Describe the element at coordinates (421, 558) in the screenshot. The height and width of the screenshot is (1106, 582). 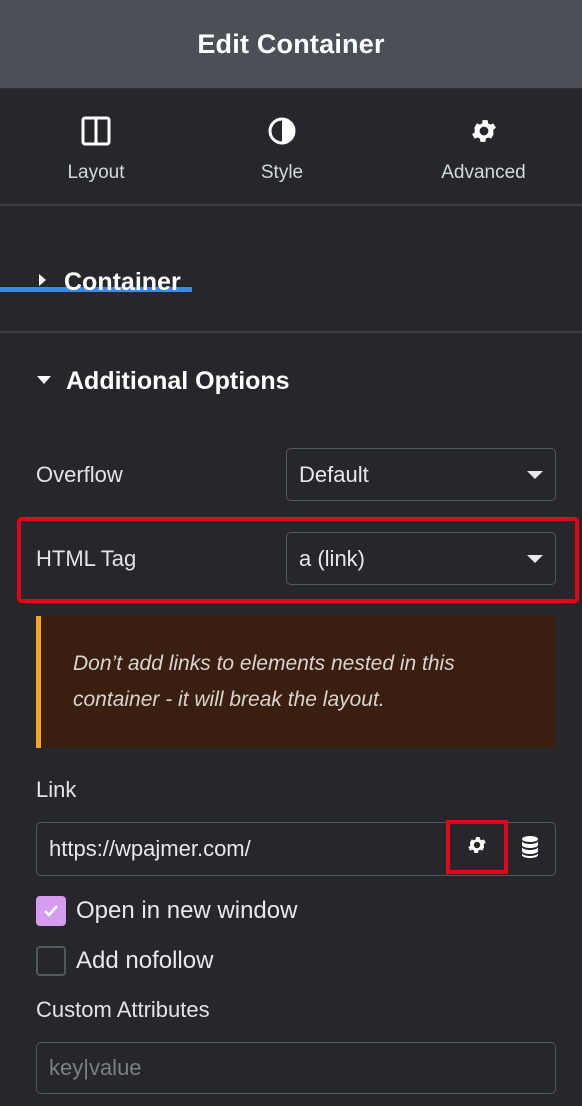
I see `html-tag-select: a (link)` at that location.